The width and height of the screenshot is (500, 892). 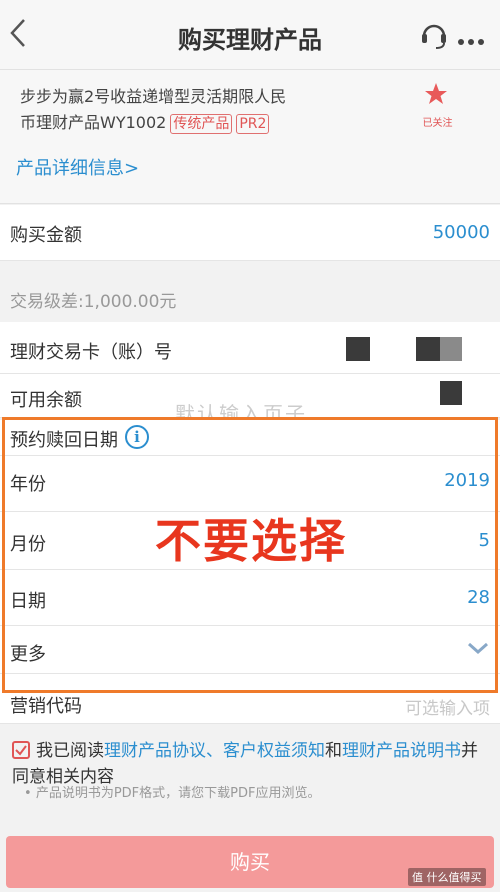 What do you see at coordinates (447, 877) in the screenshot?
I see `watermark: 值 什么值得买` at bounding box center [447, 877].